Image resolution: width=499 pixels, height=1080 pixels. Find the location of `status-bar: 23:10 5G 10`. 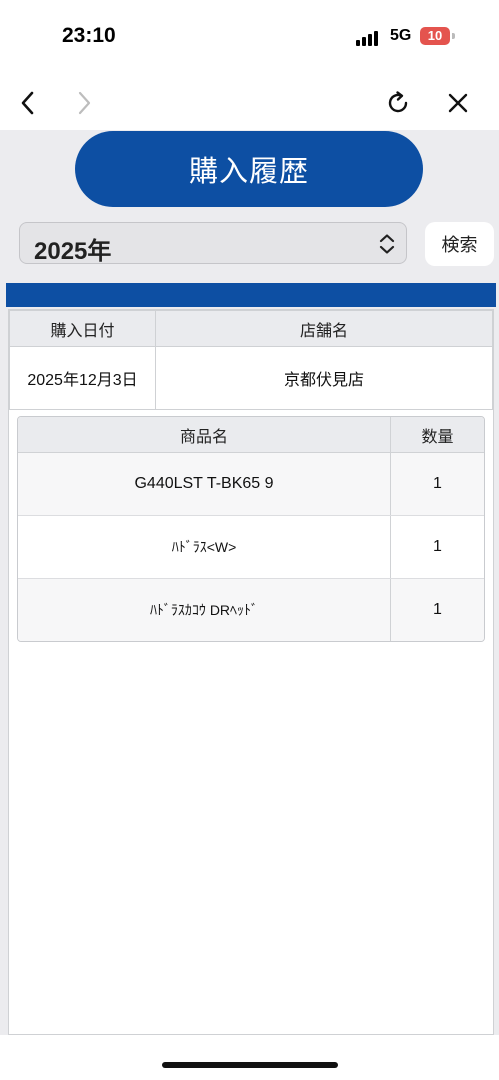

status-bar: 23:10 5G 10 is located at coordinates (249, 37).